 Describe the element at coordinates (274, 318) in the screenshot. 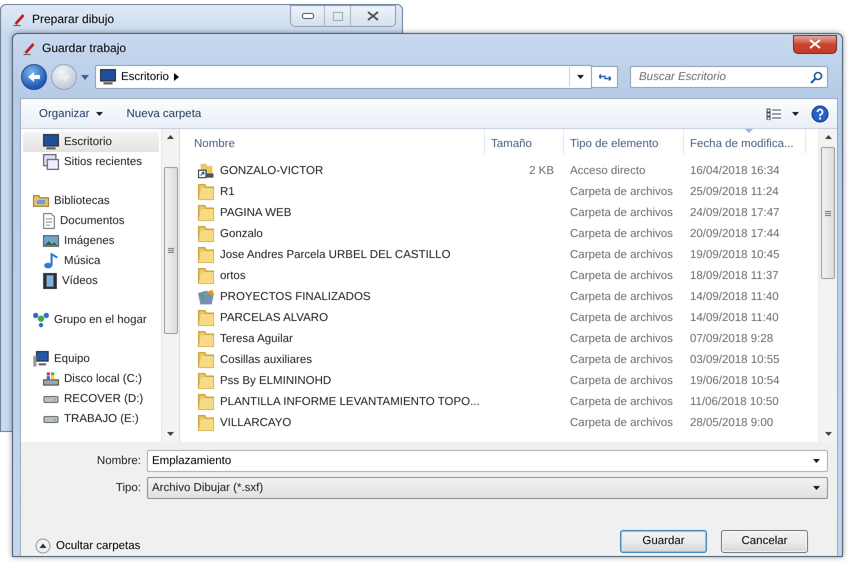

I see `file-name: PARCELAS ALVARO` at that location.